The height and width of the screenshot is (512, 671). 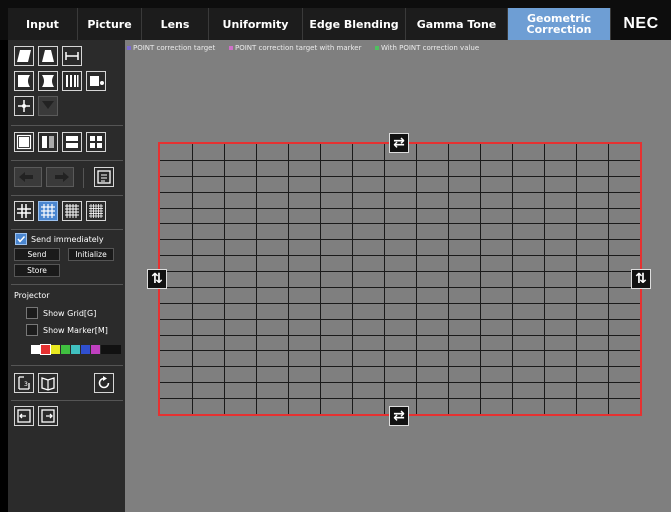 What do you see at coordinates (157, 279) in the screenshot?
I see `swap-vertical-icon-left: ⇅` at bounding box center [157, 279].